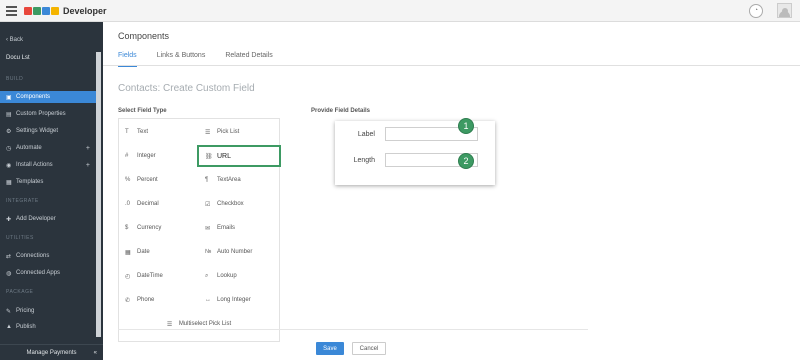  What do you see at coordinates (159, 132) in the screenshot?
I see `field-type-text: T Text` at bounding box center [159, 132].